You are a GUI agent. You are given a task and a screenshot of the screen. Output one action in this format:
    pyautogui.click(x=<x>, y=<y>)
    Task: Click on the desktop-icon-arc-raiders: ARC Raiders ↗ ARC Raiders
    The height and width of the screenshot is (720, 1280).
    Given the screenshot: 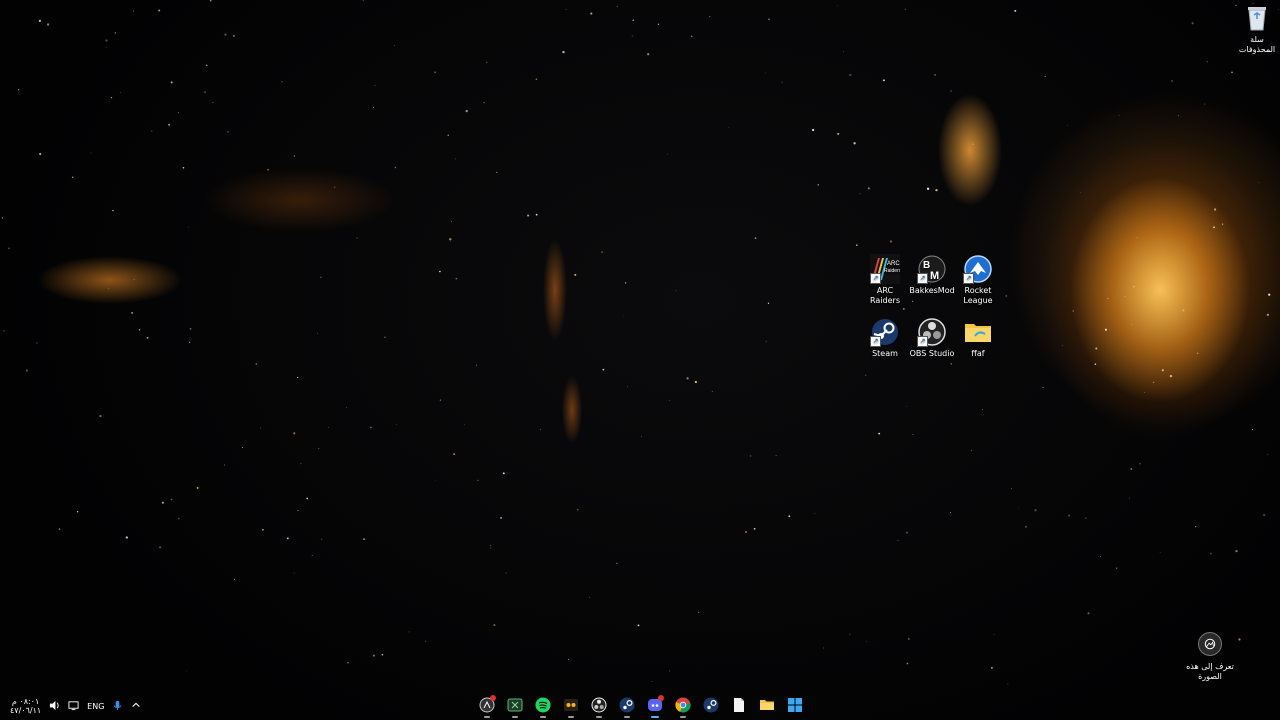 What is the action you would take?
    pyautogui.click(x=885, y=280)
    